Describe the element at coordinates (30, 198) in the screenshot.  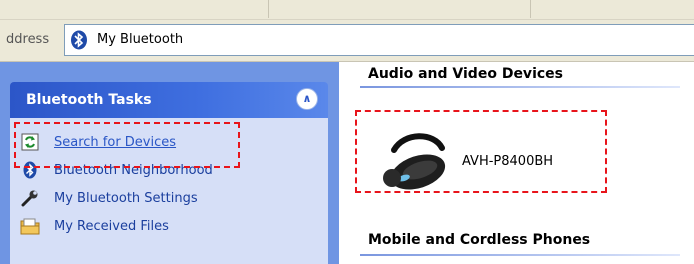
I see `wrench-icon` at that location.